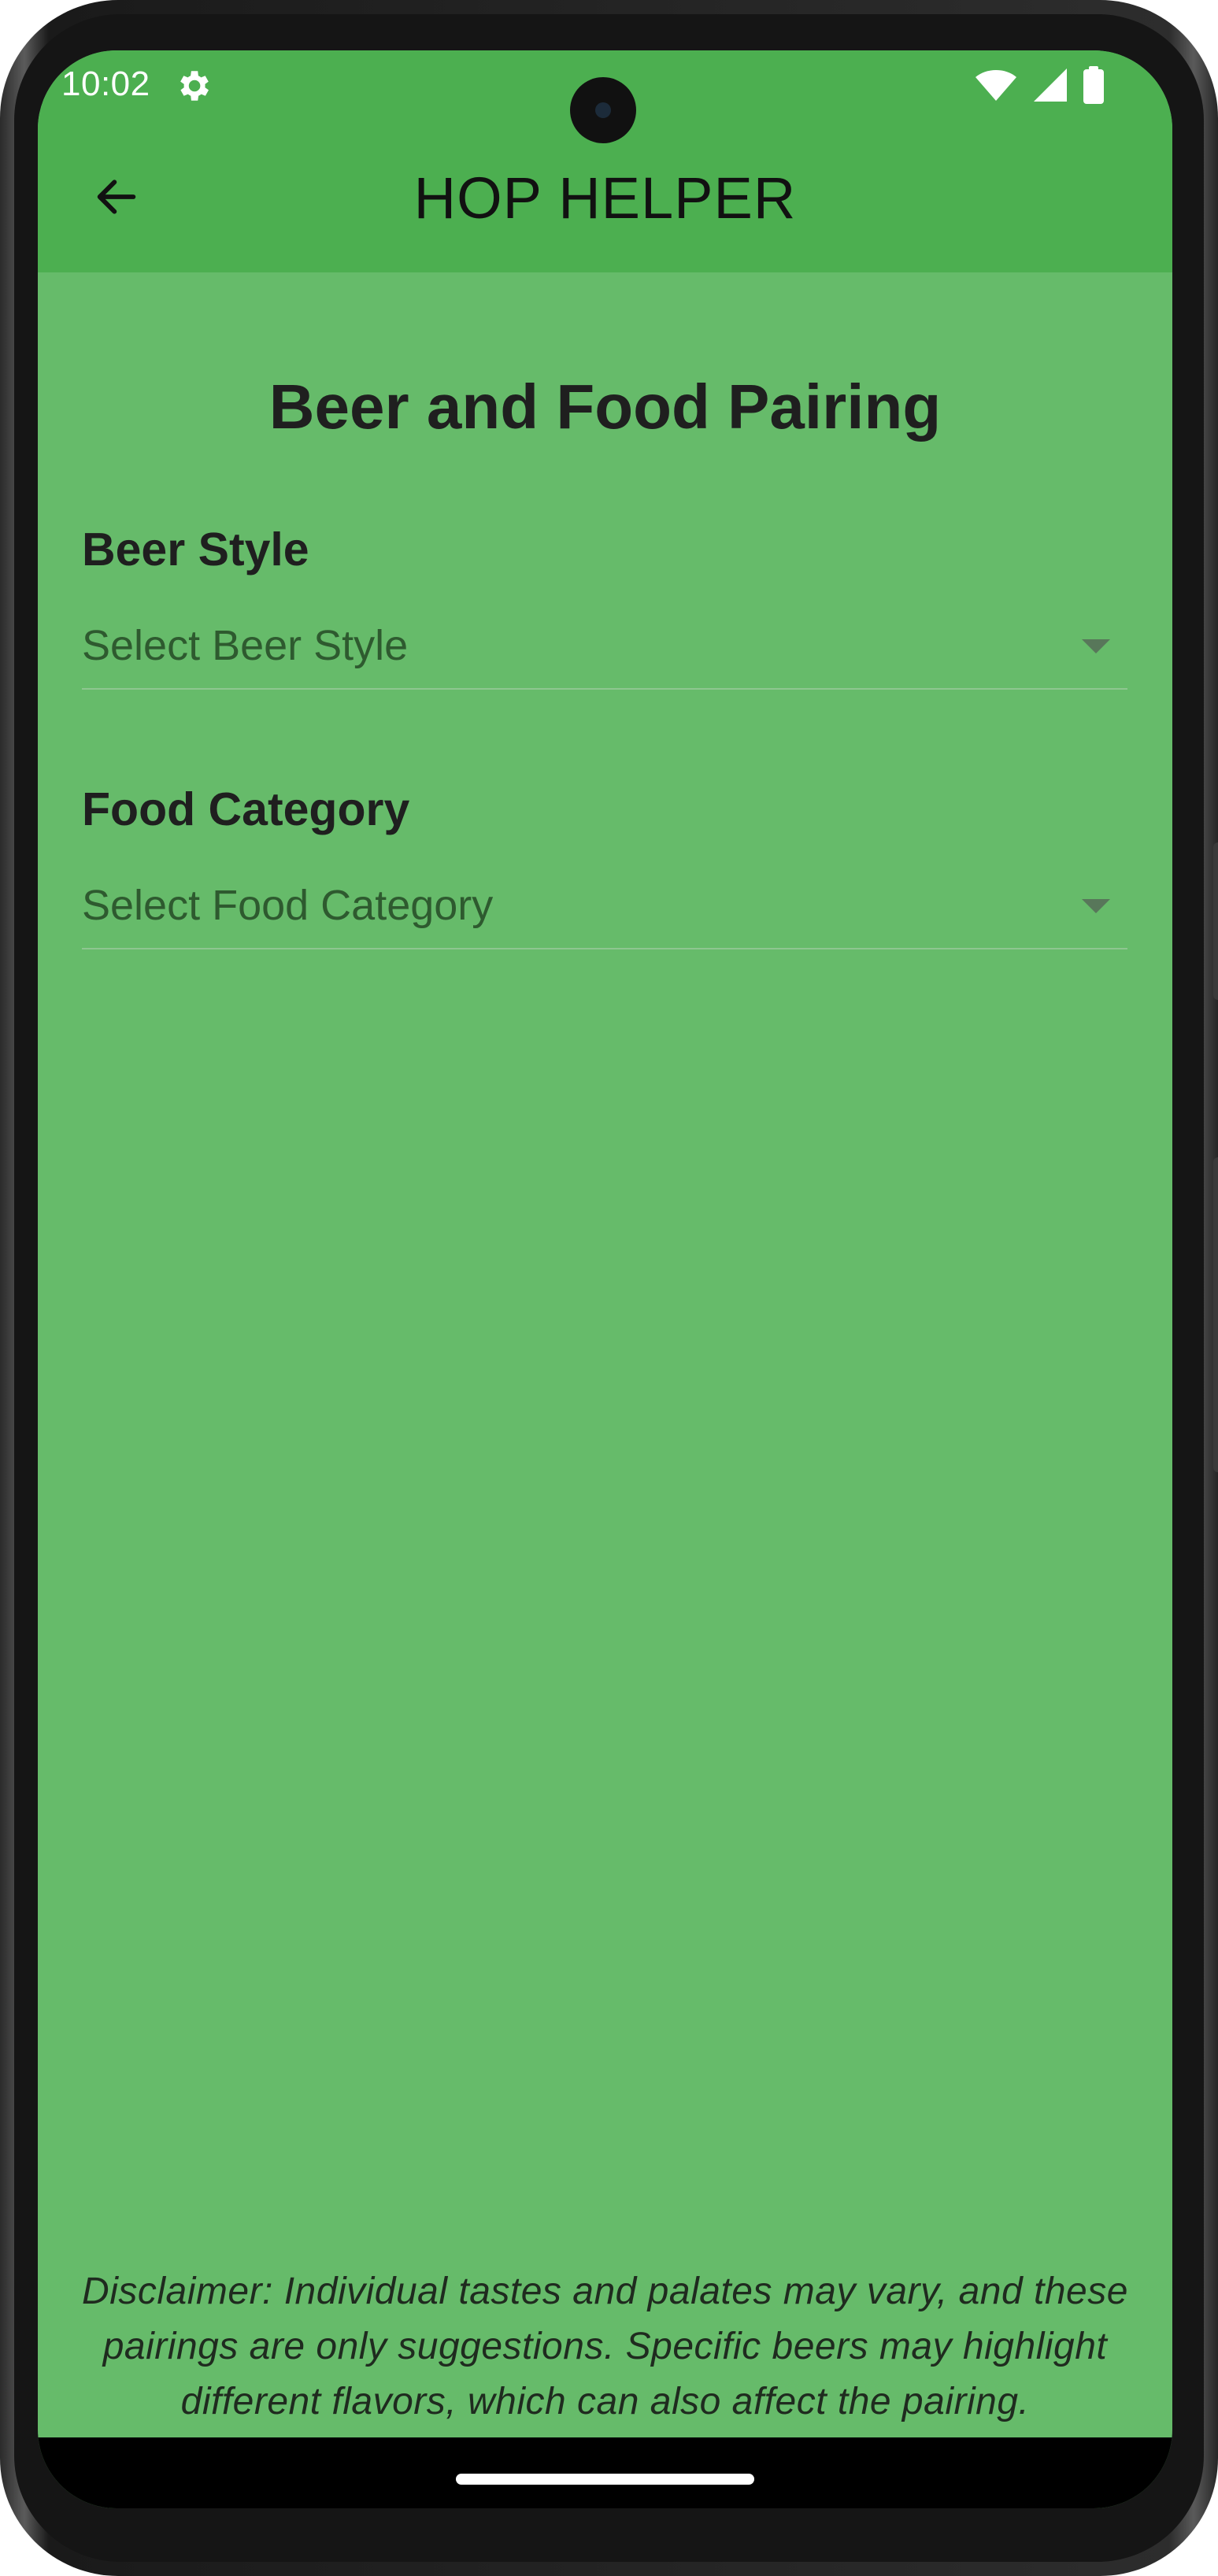  I want to click on home-indicator, so click(605, 2479).